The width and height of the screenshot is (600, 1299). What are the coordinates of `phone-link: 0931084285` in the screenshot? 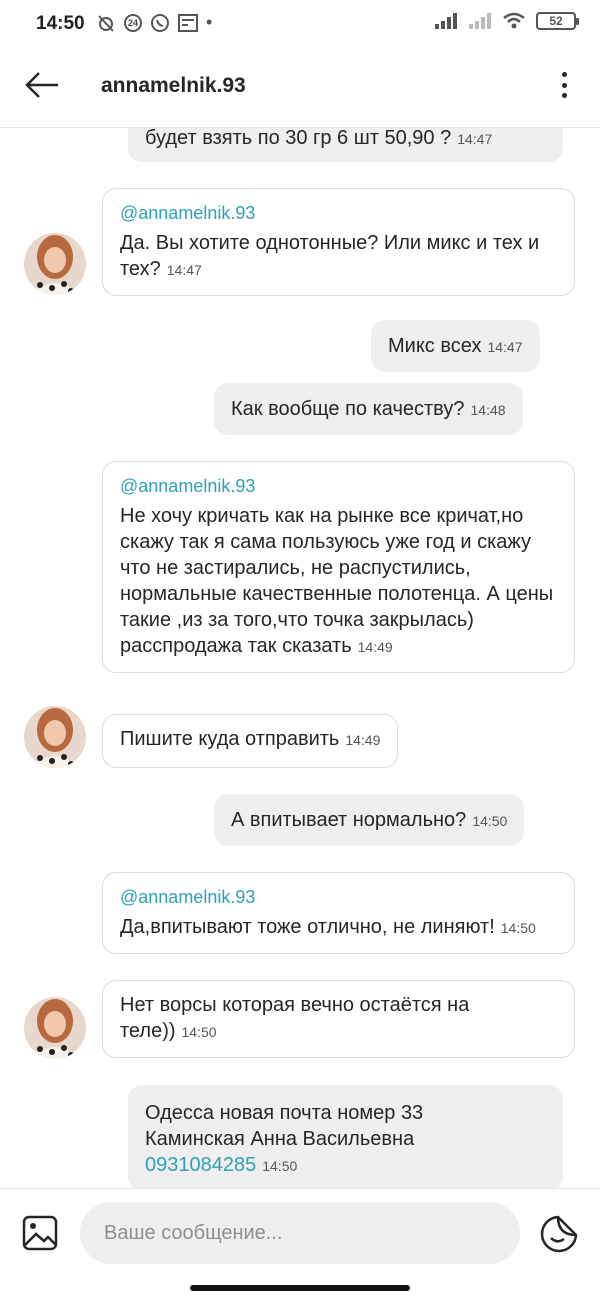 It's located at (200, 1165).